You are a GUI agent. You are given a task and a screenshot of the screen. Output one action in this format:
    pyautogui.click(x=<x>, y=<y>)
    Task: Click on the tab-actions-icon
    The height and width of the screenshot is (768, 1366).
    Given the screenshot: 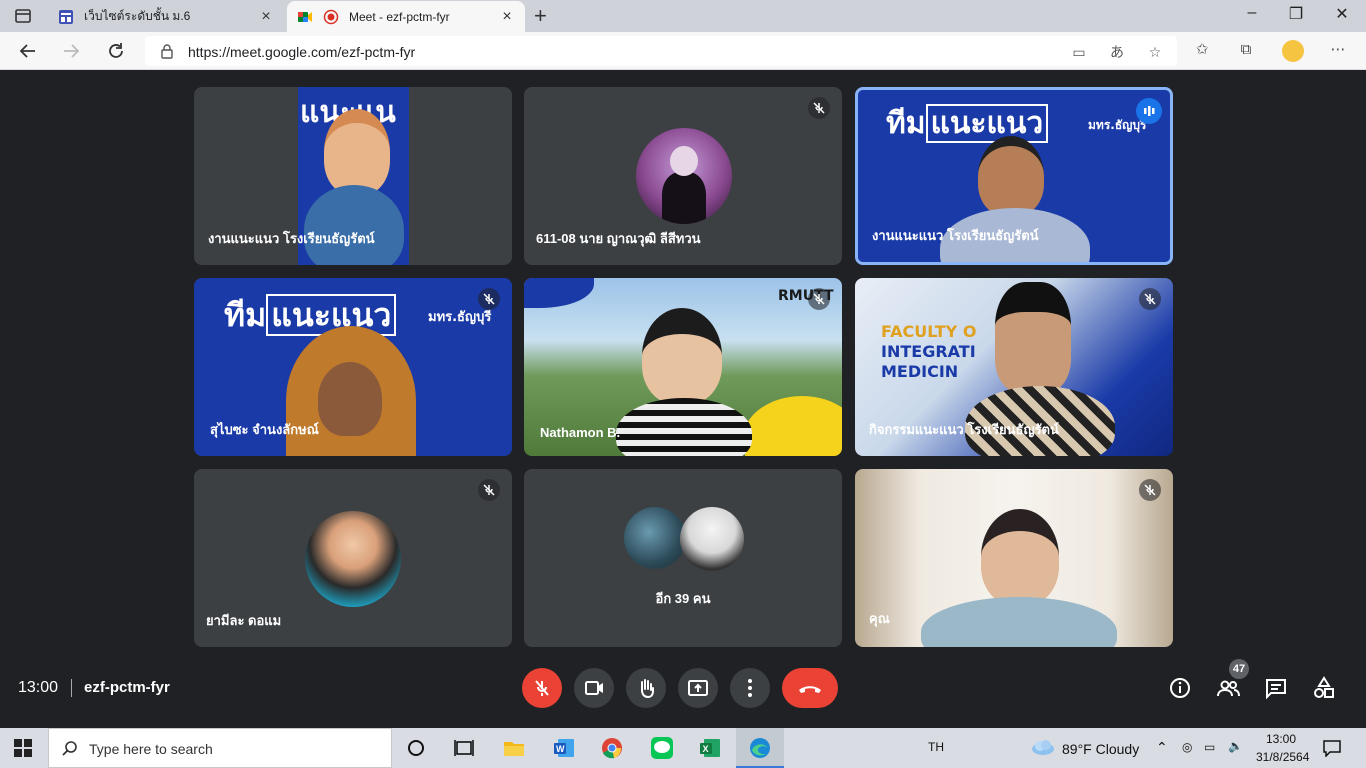 What is the action you would take?
    pyautogui.click(x=23, y=16)
    